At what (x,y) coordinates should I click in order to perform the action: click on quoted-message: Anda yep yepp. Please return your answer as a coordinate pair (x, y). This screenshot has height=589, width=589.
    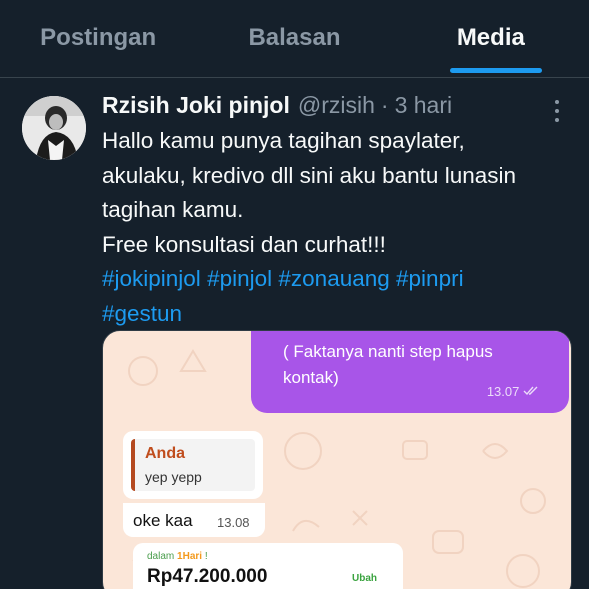
    Looking at the image, I should click on (193, 465).